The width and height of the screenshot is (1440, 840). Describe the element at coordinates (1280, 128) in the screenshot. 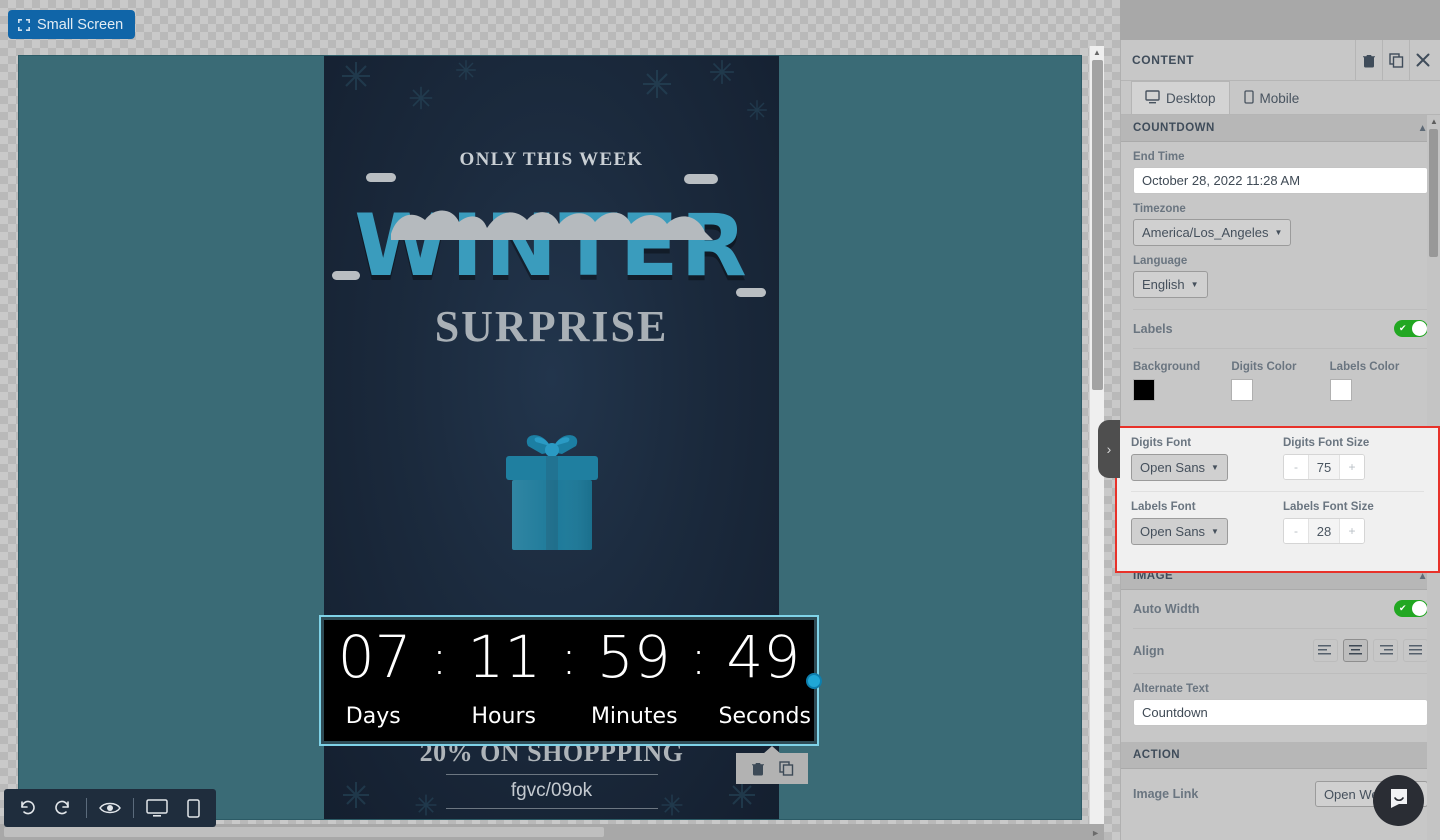

I see `section-header-countdown: COUNTDOWN ▲` at that location.